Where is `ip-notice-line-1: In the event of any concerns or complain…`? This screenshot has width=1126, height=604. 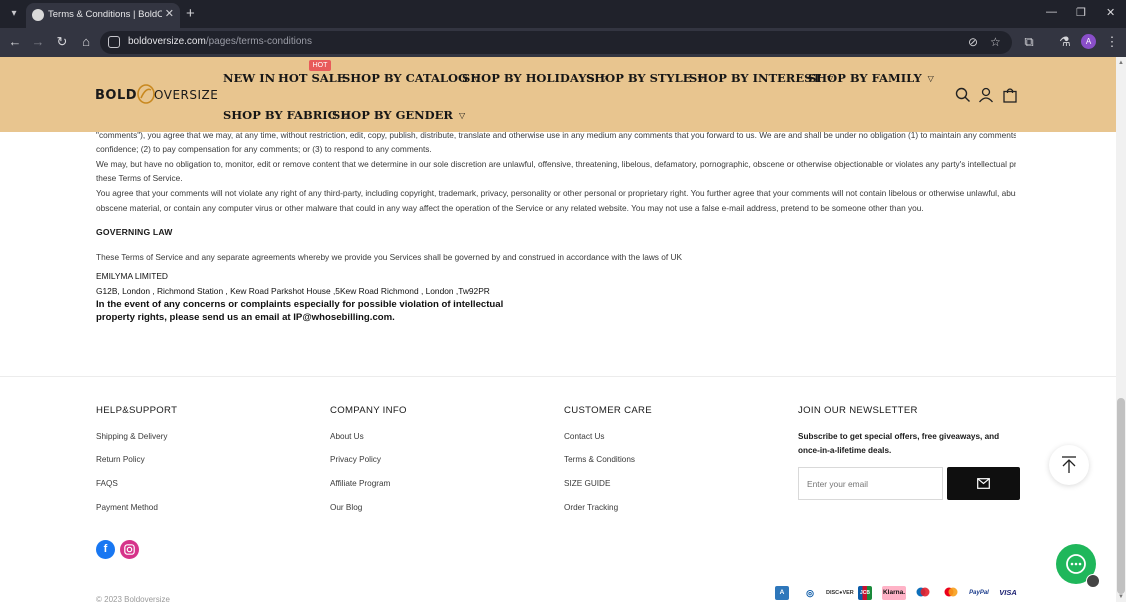
ip-notice-line-1: In the event of any concerns or complain… is located at coordinates (300, 304).